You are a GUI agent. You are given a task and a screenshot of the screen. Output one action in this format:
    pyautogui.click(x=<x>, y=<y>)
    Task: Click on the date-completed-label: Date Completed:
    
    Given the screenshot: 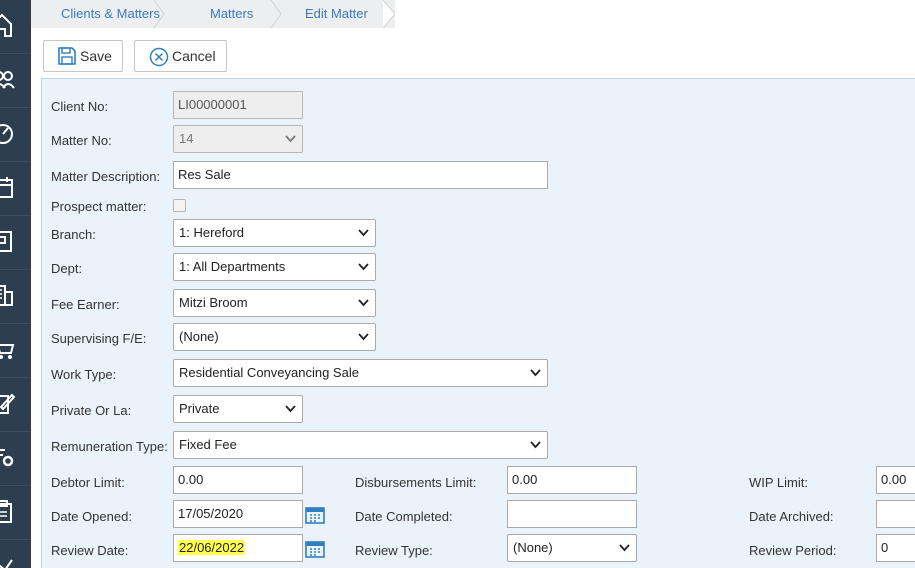 What is the action you would take?
    pyautogui.click(x=404, y=516)
    